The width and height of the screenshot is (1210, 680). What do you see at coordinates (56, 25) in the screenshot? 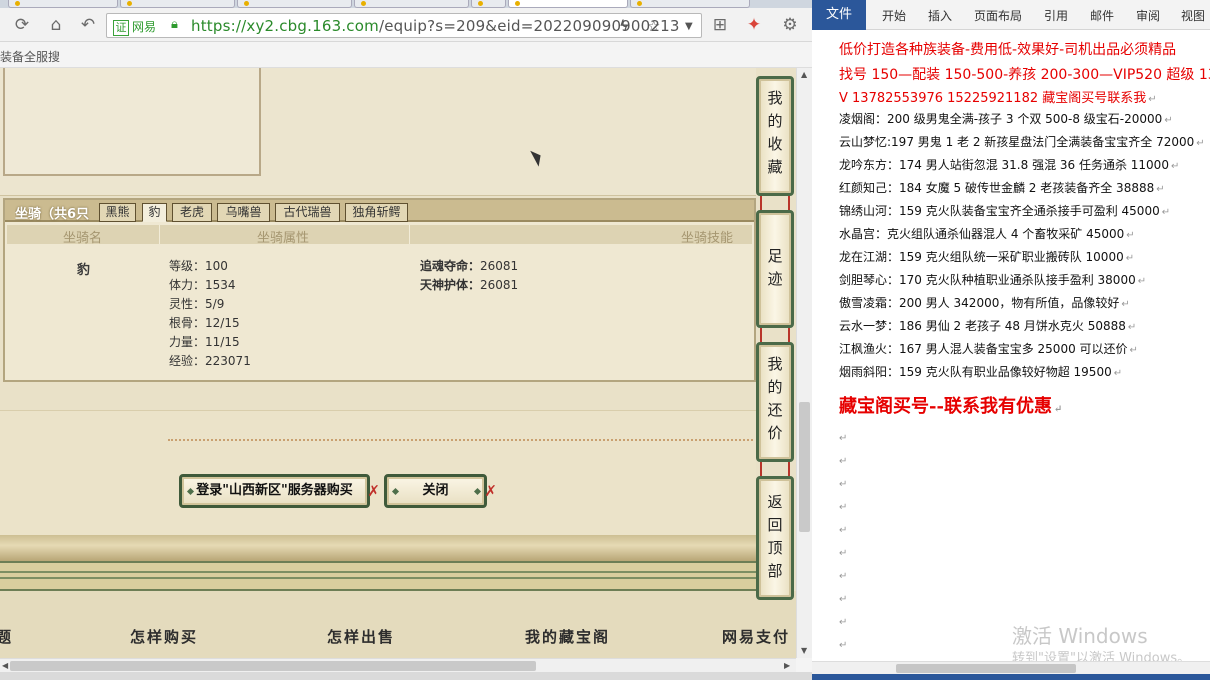
I see `home-icon: ⌂` at bounding box center [56, 25].